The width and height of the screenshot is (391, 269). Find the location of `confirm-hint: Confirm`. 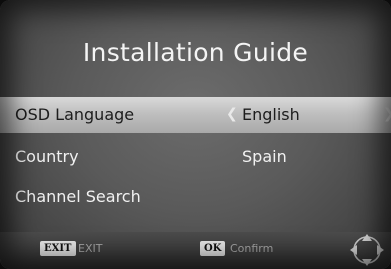

confirm-hint: Confirm is located at coordinates (252, 248).